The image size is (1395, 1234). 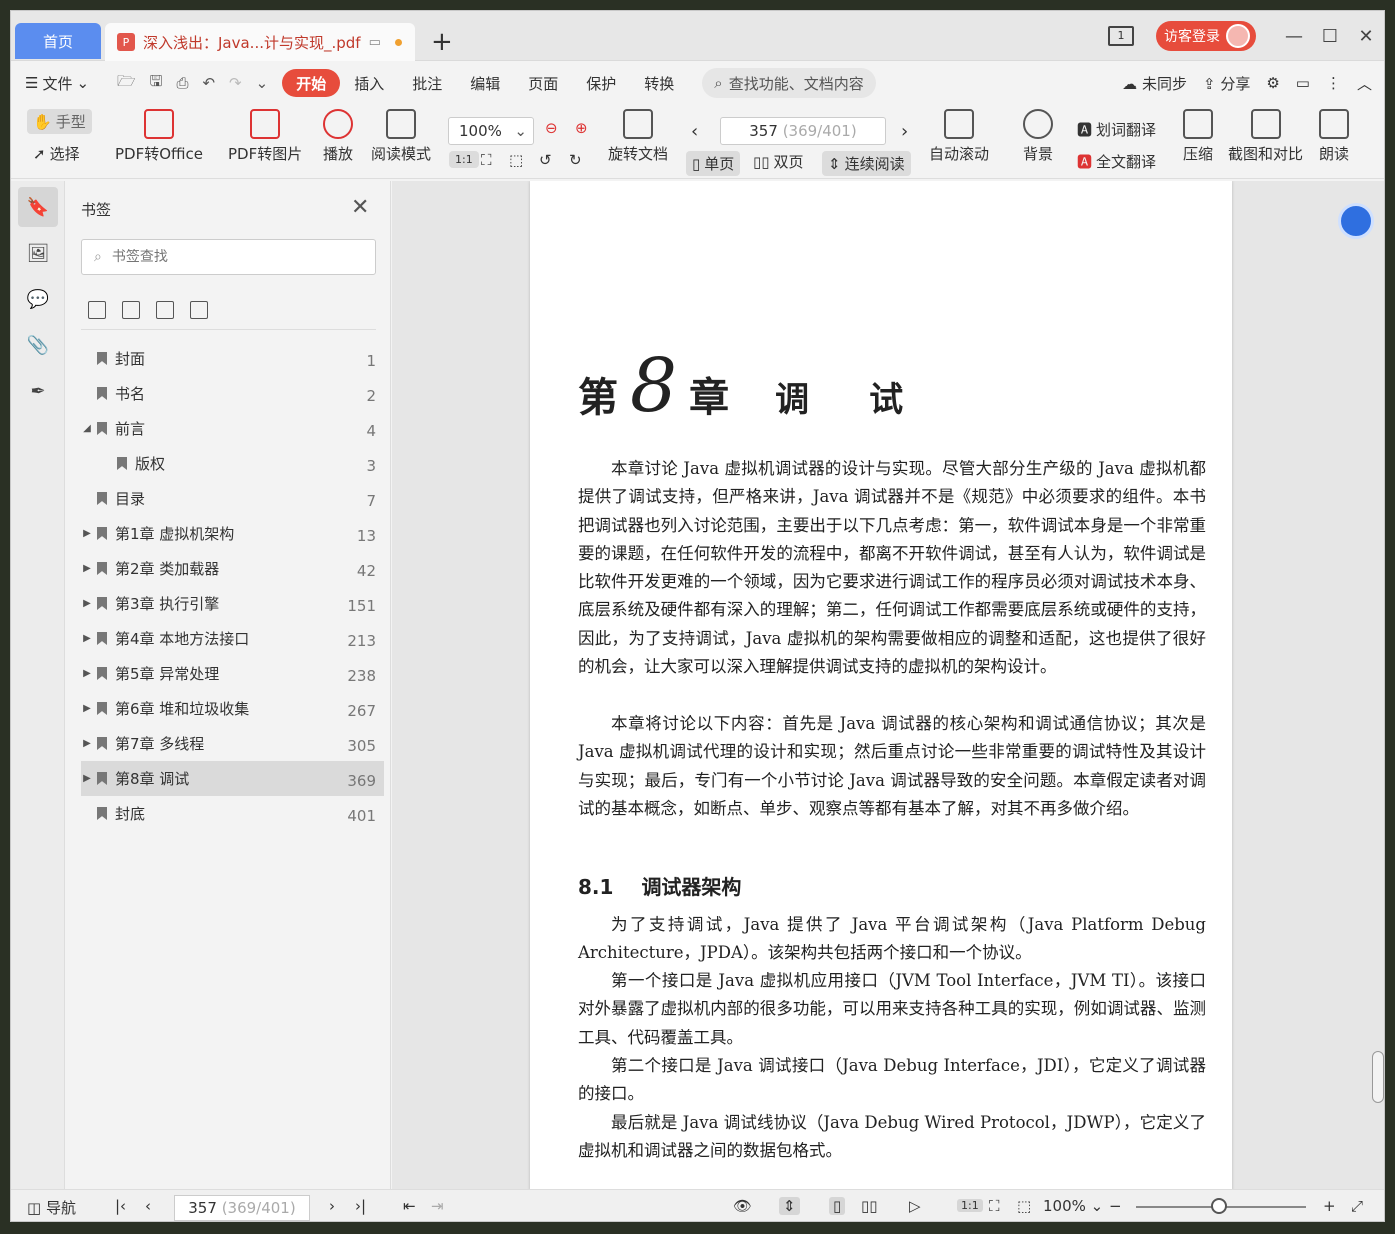 I want to click on forward-icon: ⇥, so click(x=437, y=1206).